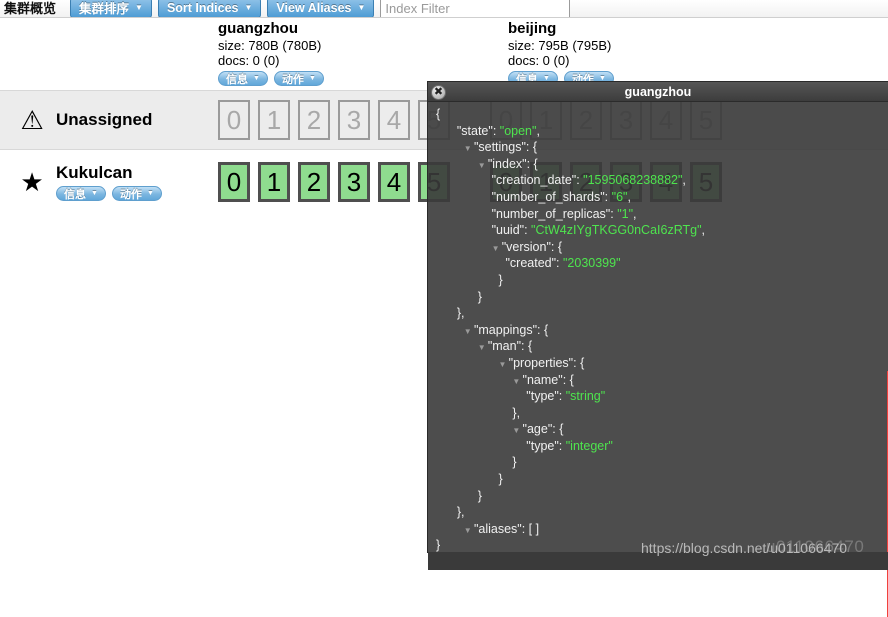 The image size is (888, 617). I want to click on index-info-button: 信息 ▼, so click(243, 78).